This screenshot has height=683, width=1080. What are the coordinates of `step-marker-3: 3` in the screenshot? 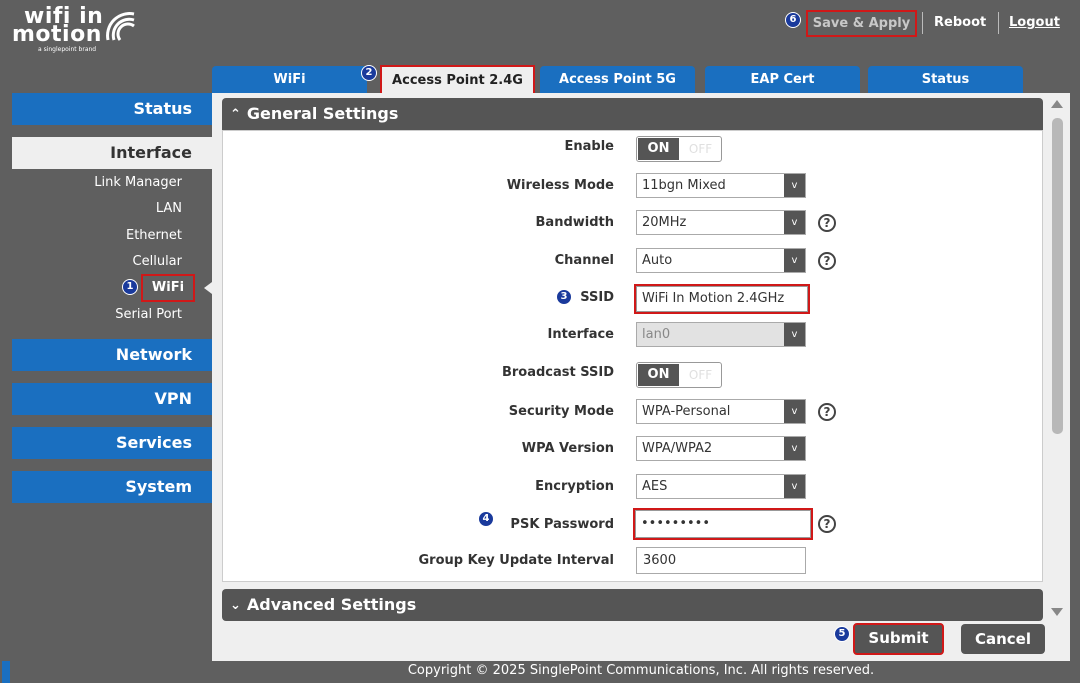 It's located at (564, 297).